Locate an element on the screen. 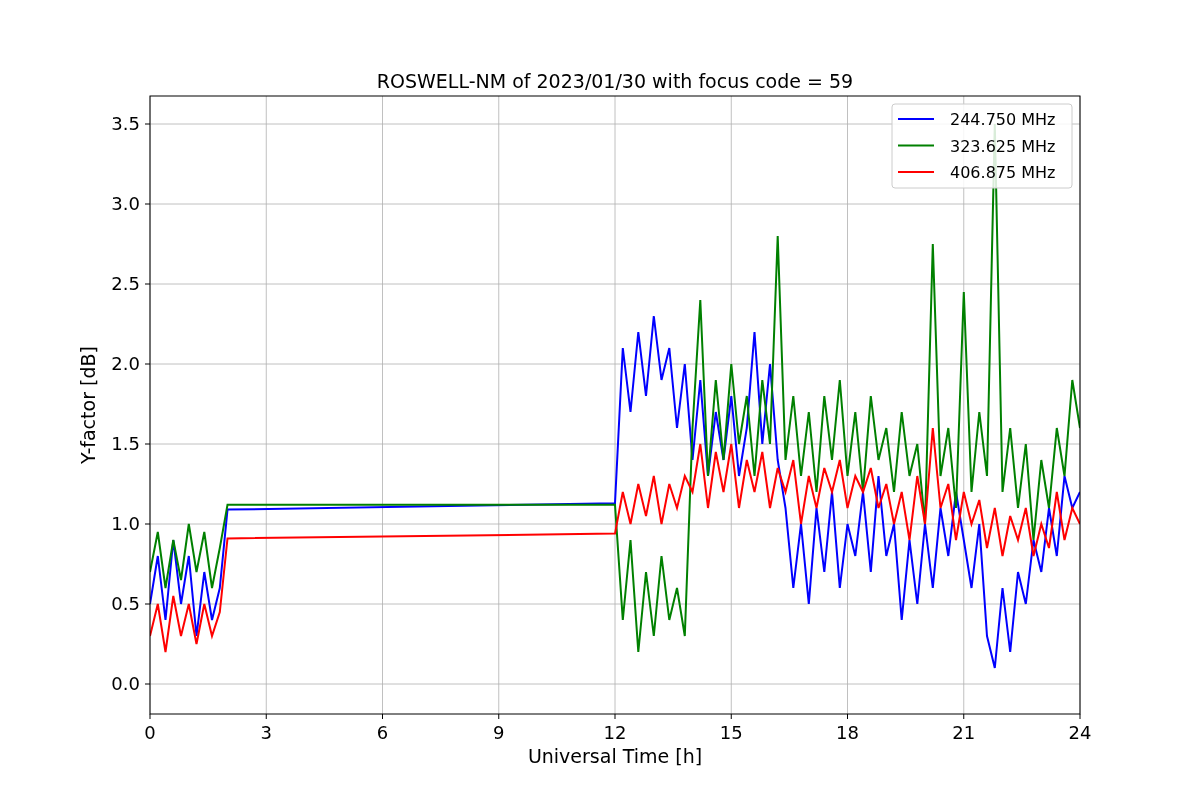 Image resolution: width=1200 pixels, height=800 pixels. tick-label: 15 is located at coordinates (731, 732).